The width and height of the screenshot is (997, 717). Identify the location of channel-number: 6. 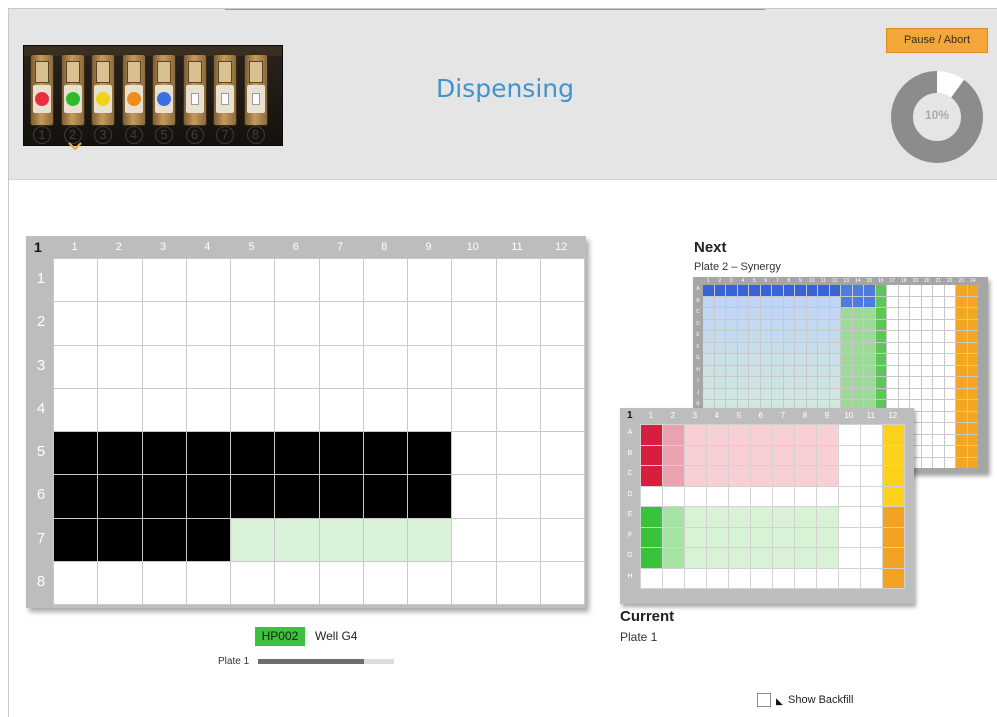
(194, 135).